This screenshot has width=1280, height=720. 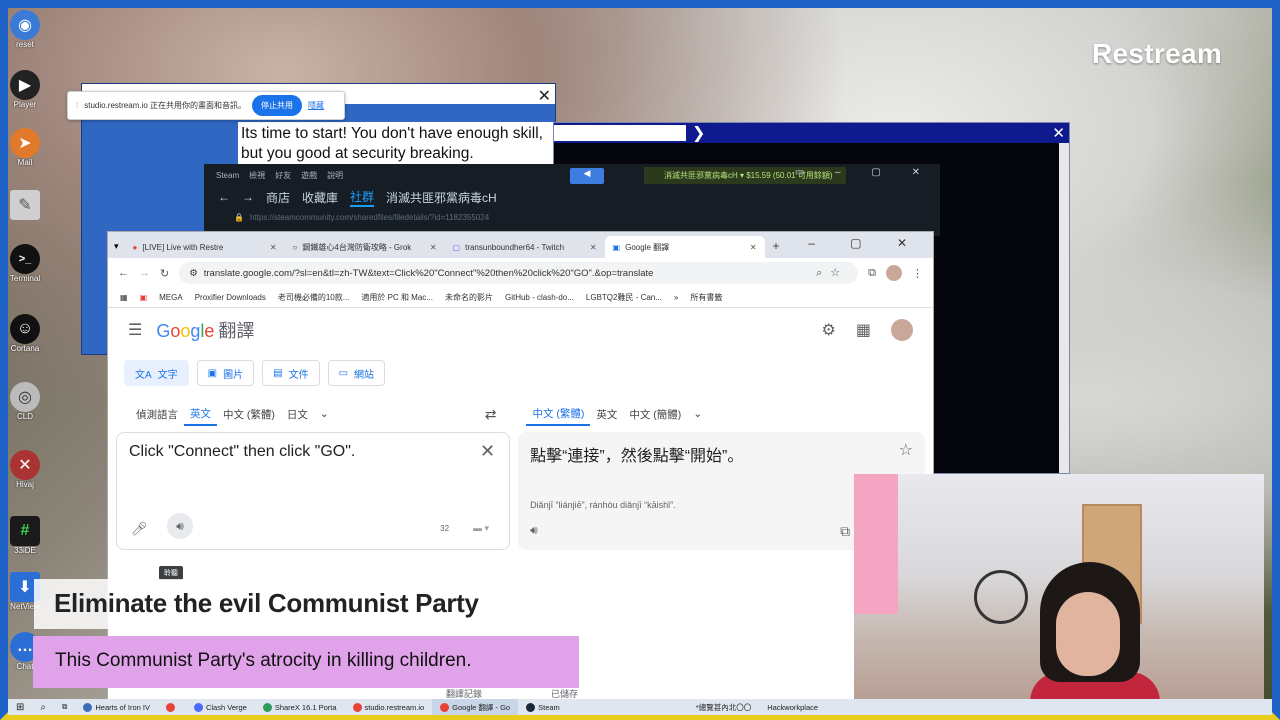 What do you see at coordinates (441, 197) in the screenshot?
I see `steam-nav-profile: 消滅共匪邪黨病毒cH` at bounding box center [441, 197].